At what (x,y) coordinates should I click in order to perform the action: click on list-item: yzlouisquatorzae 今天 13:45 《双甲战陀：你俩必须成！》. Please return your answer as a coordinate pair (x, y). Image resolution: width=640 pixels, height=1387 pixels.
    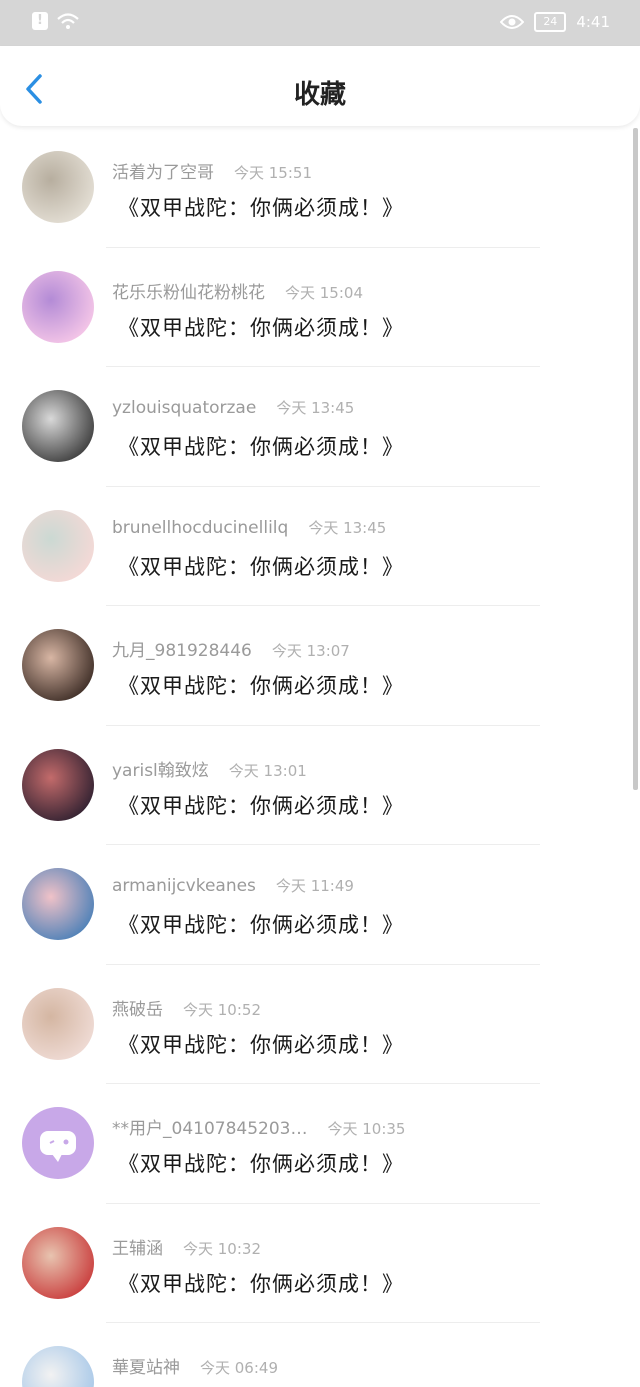
    Looking at the image, I should click on (320, 427).